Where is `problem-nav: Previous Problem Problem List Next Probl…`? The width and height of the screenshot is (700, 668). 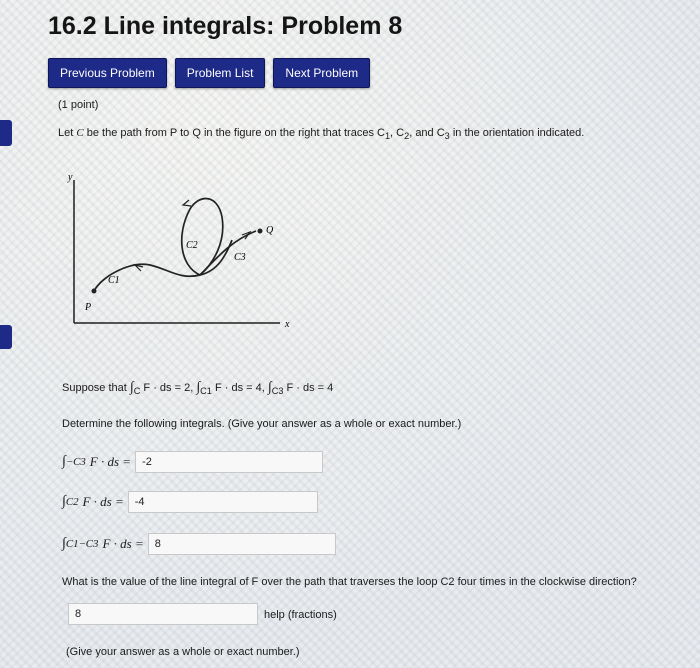
problem-nav: Previous Problem Problem List Next Probl… is located at coordinates (209, 73).